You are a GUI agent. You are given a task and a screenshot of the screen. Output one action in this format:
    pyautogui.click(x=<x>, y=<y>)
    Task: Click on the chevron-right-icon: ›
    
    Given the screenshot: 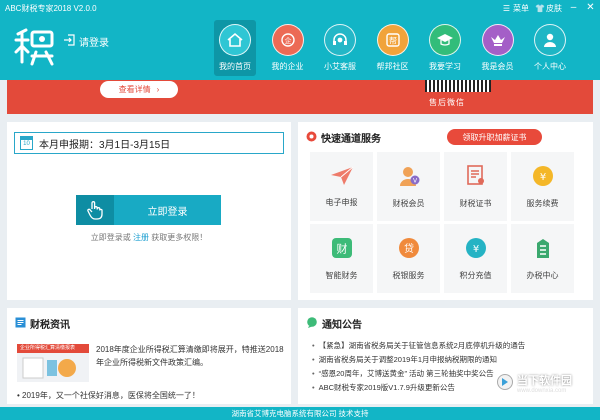 What is the action you would take?
    pyautogui.click(x=158, y=89)
    